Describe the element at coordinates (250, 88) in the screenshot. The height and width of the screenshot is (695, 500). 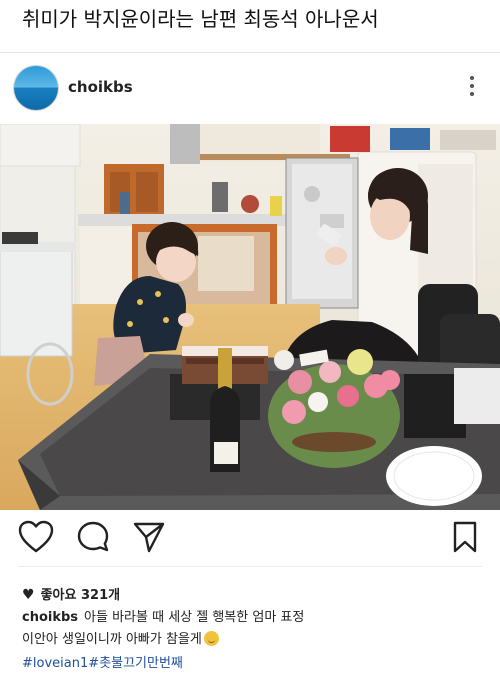
I see `post-header: choikbs` at that location.